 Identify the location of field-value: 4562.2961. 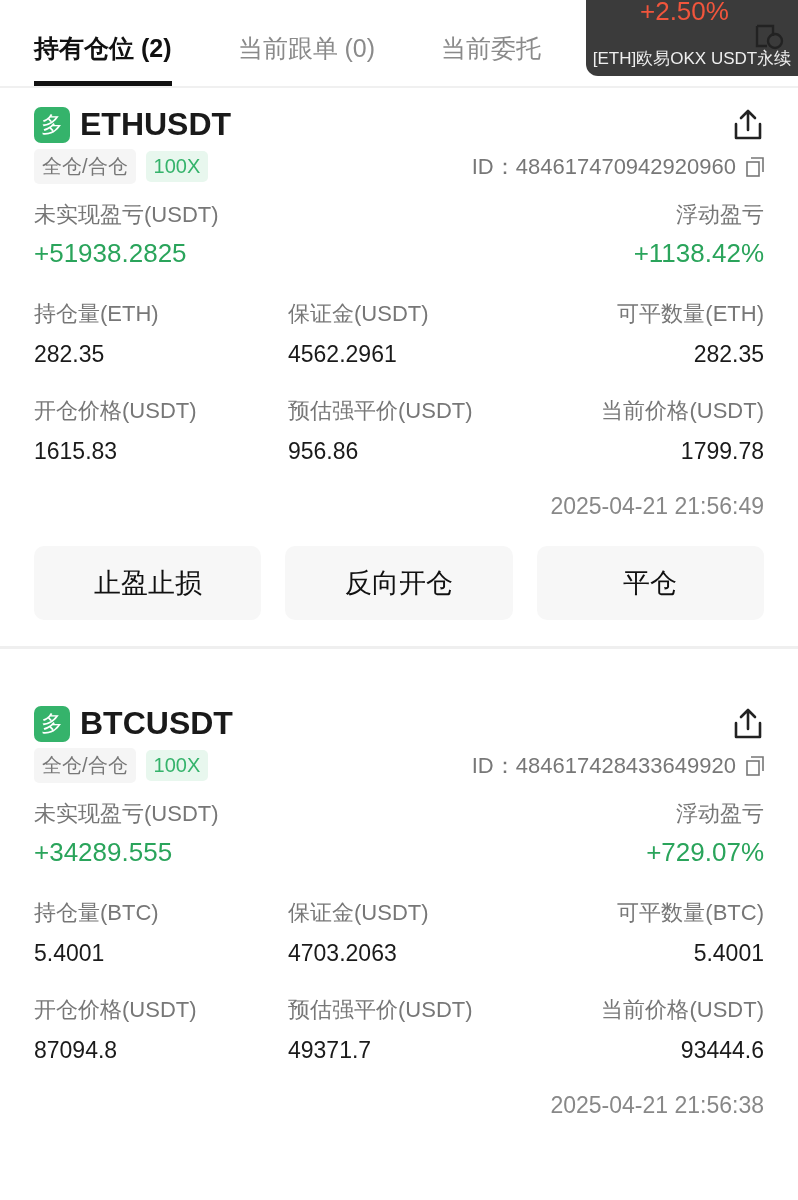
(343, 354).